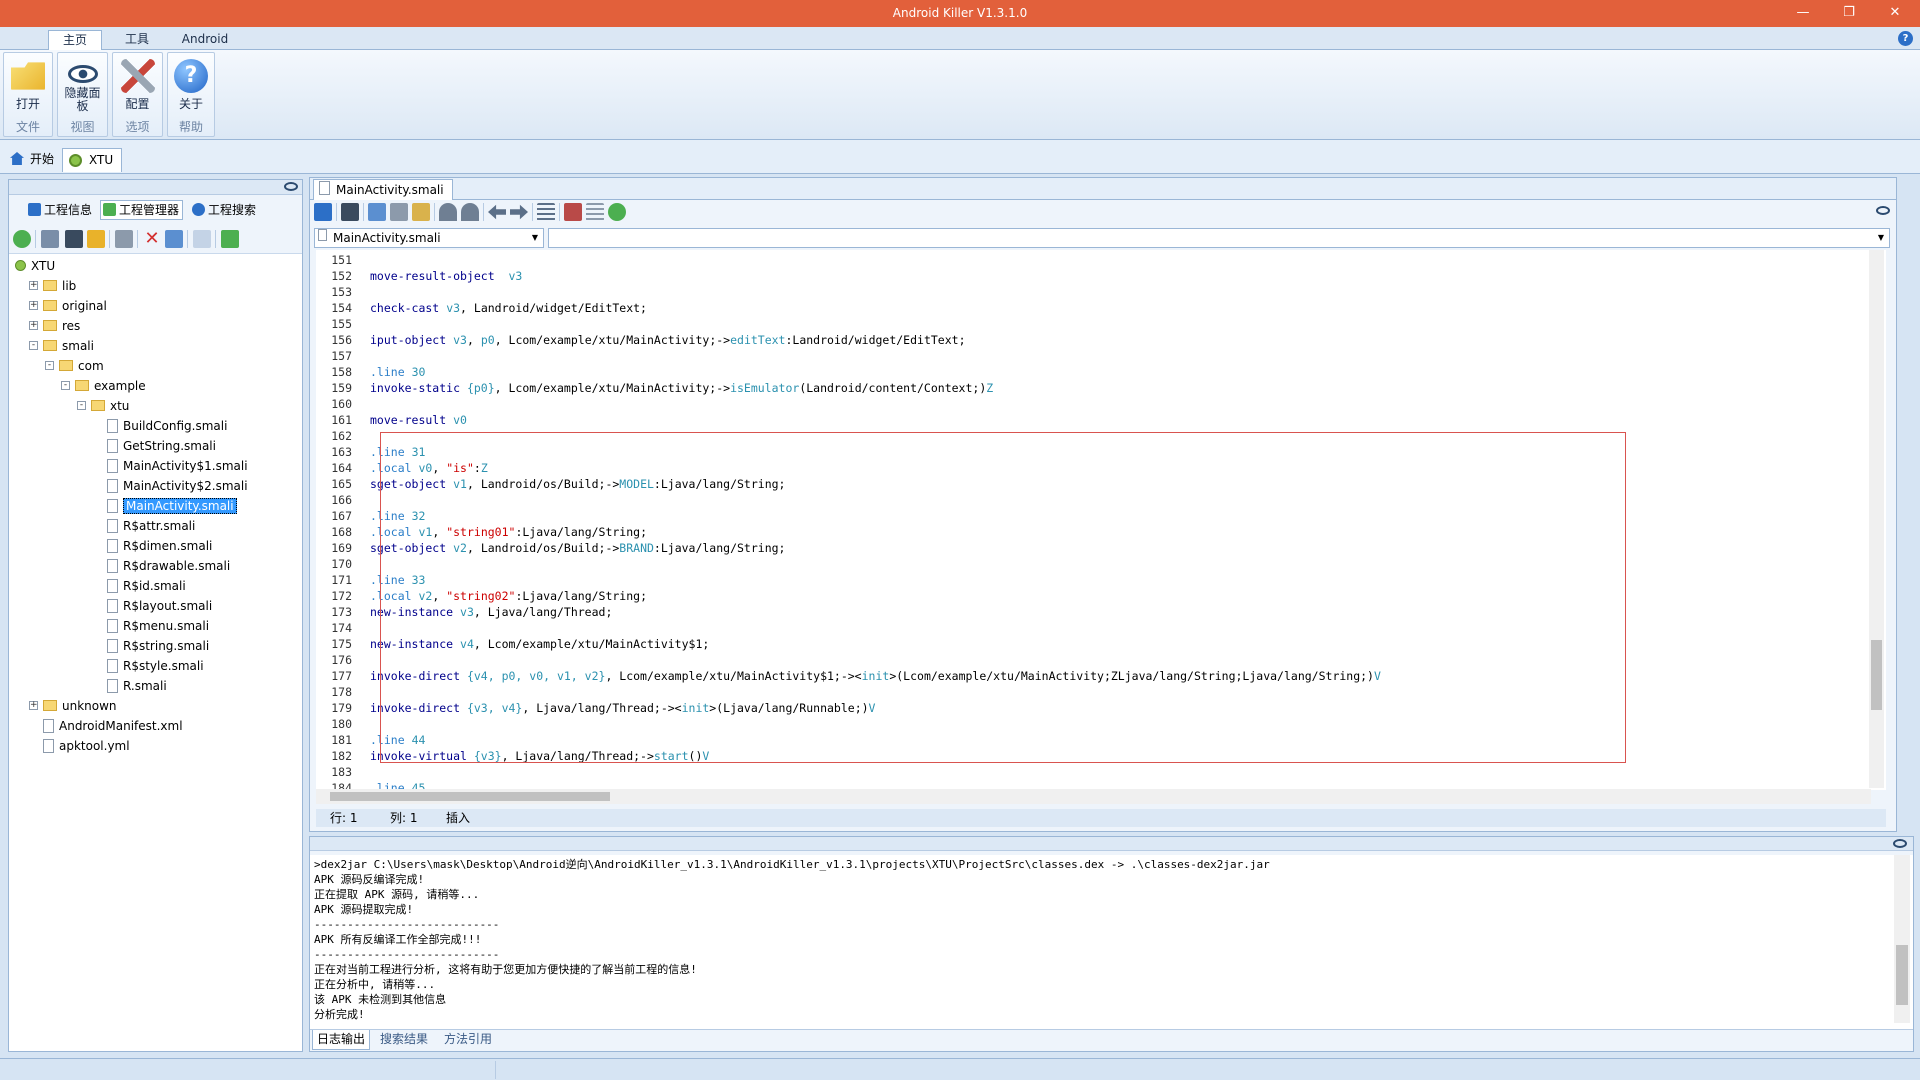 The width and height of the screenshot is (1920, 1080). I want to click on tree-folder: + res, so click(54, 326).